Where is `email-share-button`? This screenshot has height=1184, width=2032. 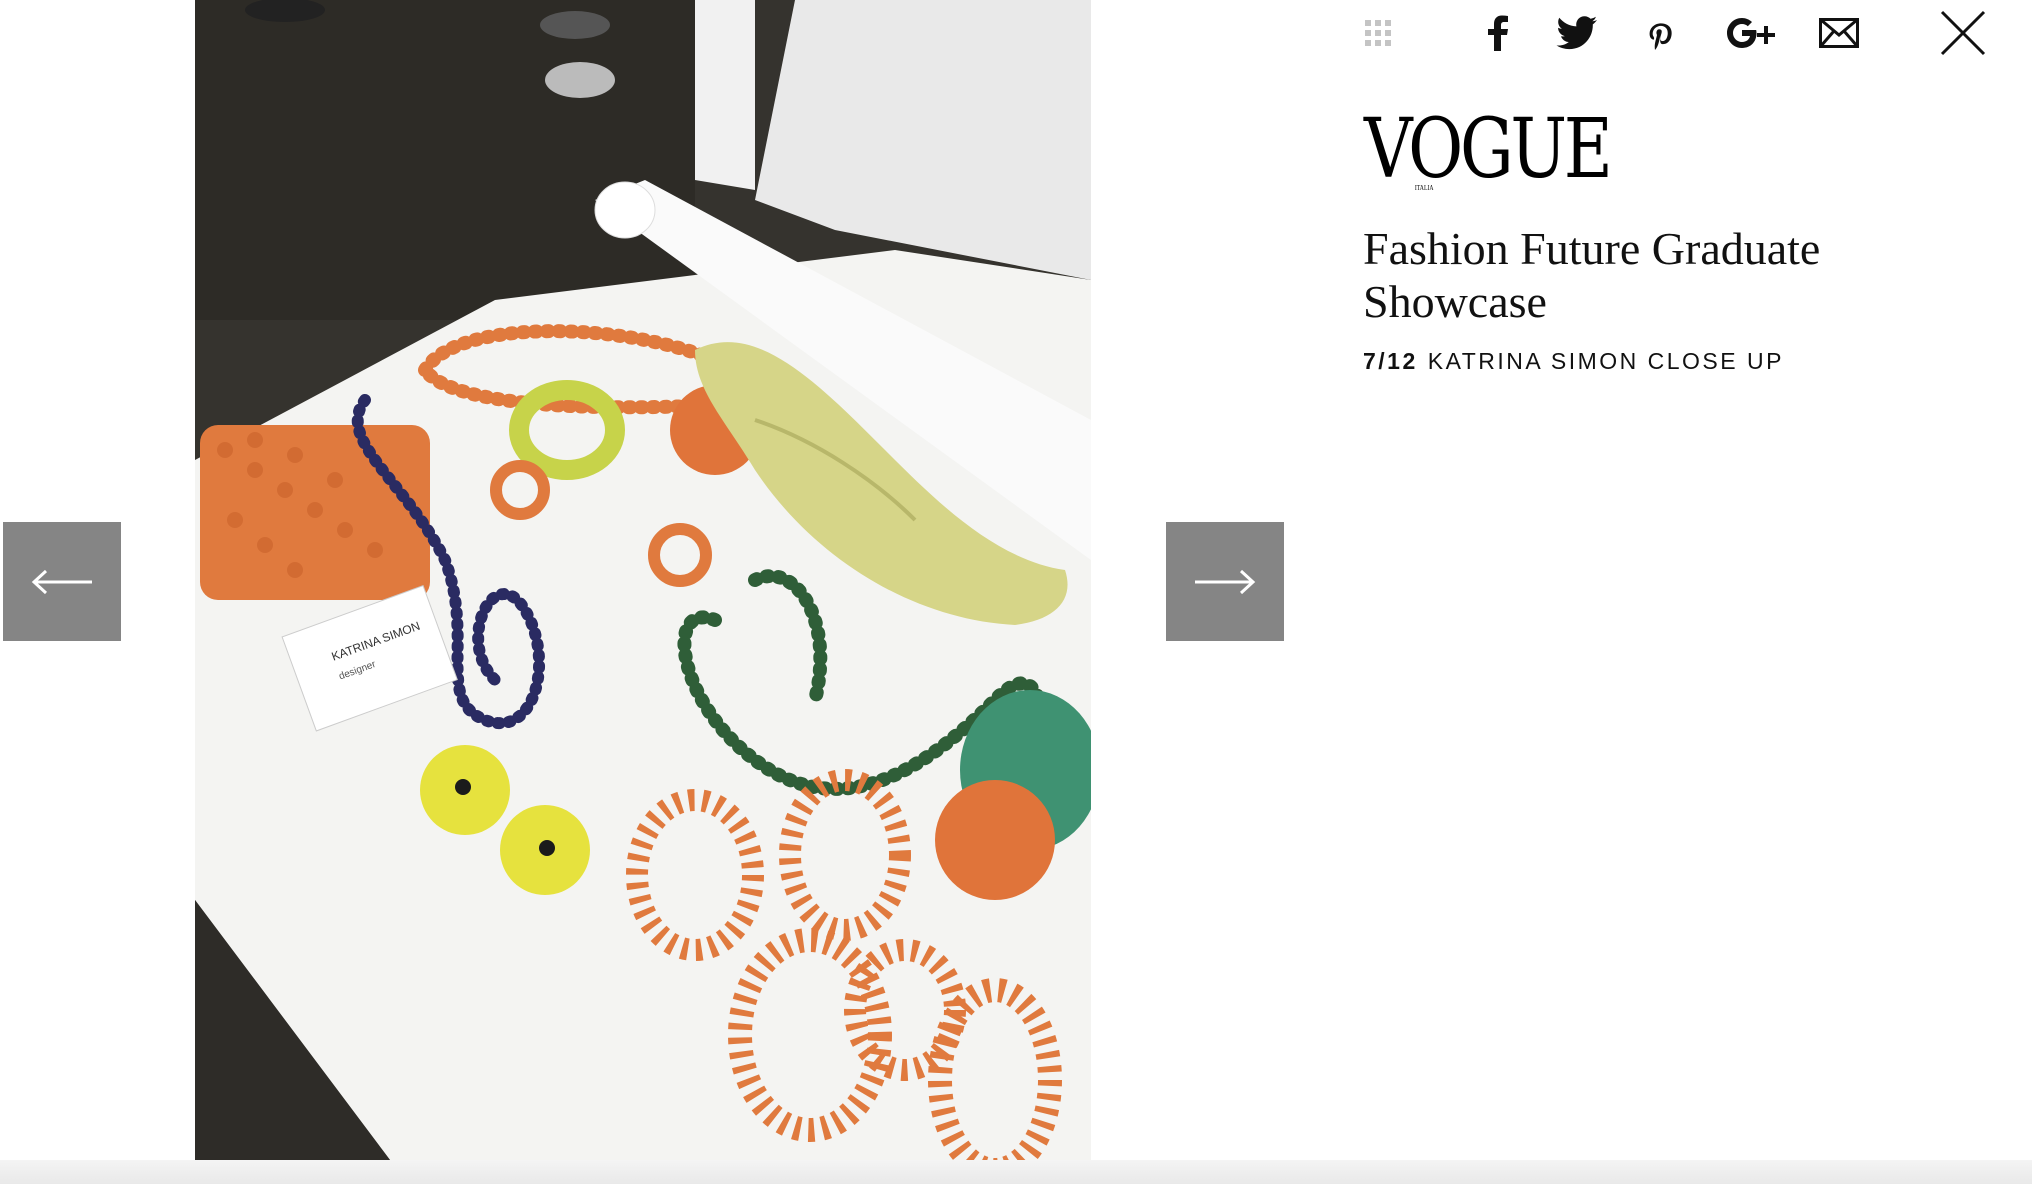 email-share-button is located at coordinates (1839, 33).